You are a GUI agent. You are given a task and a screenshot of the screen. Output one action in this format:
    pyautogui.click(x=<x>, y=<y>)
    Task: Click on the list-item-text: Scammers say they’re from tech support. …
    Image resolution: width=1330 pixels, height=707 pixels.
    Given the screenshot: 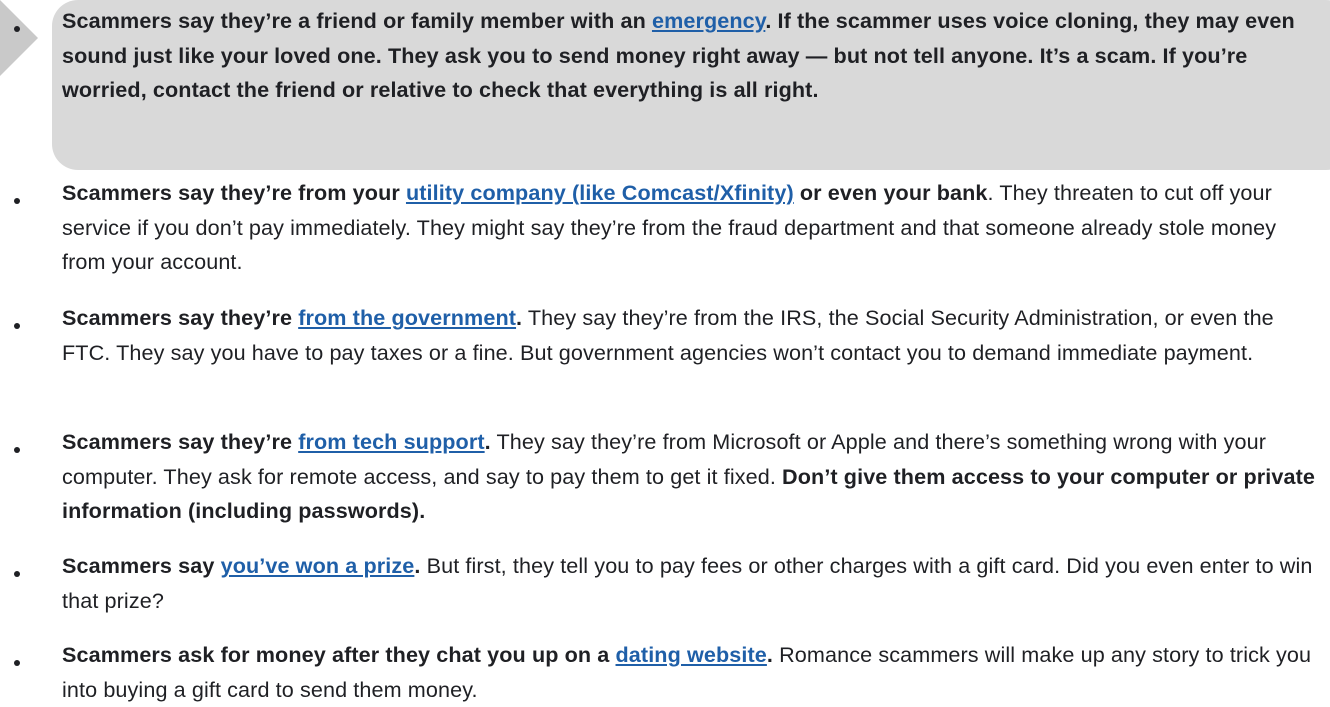 What is the action you would take?
    pyautogui.click(x=693, y=477)
    